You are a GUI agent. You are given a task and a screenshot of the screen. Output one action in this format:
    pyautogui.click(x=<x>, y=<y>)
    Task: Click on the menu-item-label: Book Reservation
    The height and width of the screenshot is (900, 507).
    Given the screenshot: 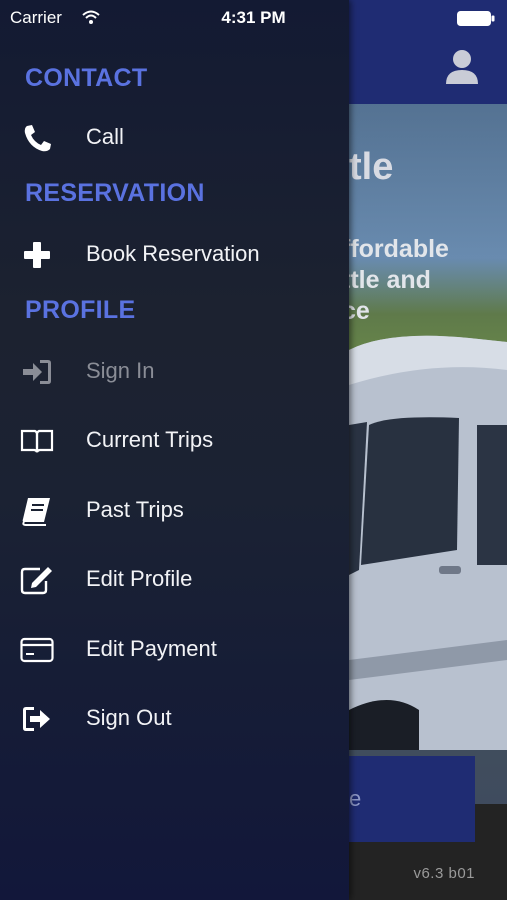 What is the action you would take?
    pyautogui.click(x=173, y=253)
    